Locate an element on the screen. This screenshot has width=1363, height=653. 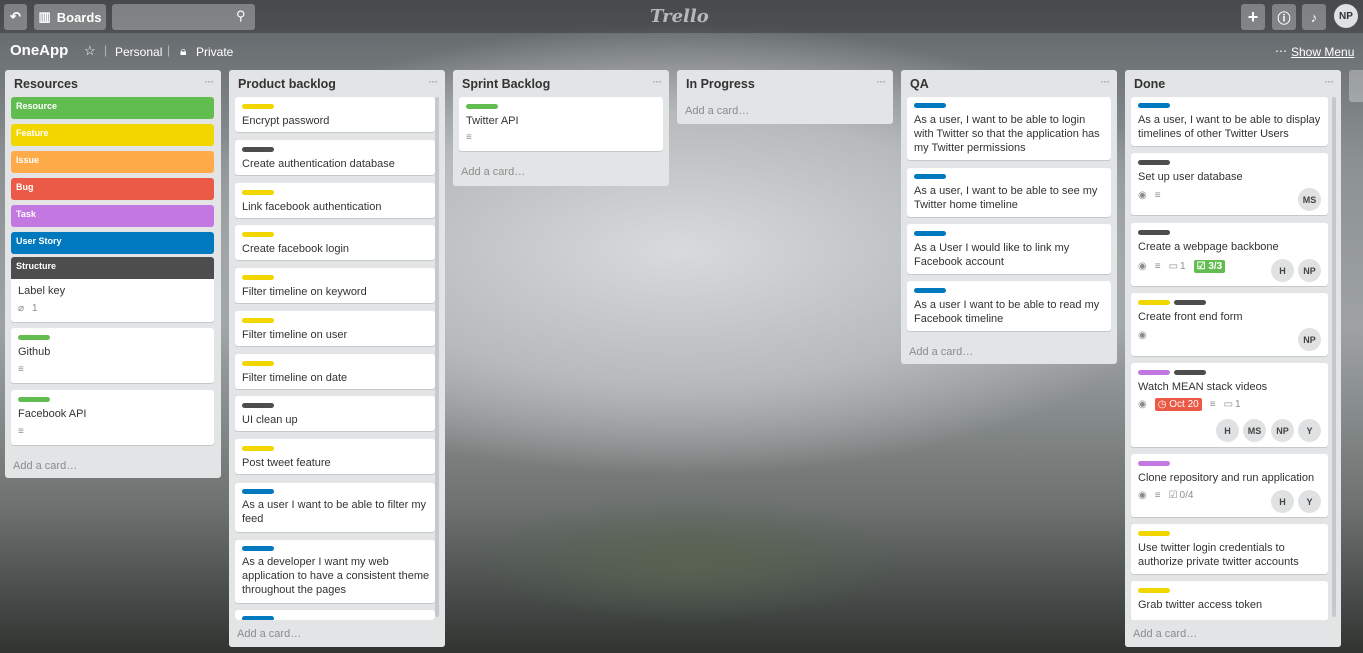
card: Grab twitter access token is located at coordinates (1229, 601).